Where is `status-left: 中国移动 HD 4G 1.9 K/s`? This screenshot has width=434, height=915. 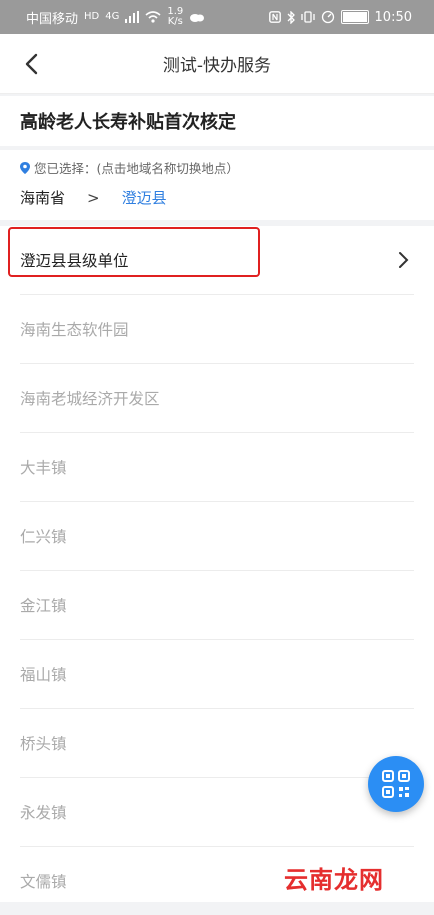 status-left: 中国移动 HD 4G 1.9 K/s is located at coordinates (115, 17).